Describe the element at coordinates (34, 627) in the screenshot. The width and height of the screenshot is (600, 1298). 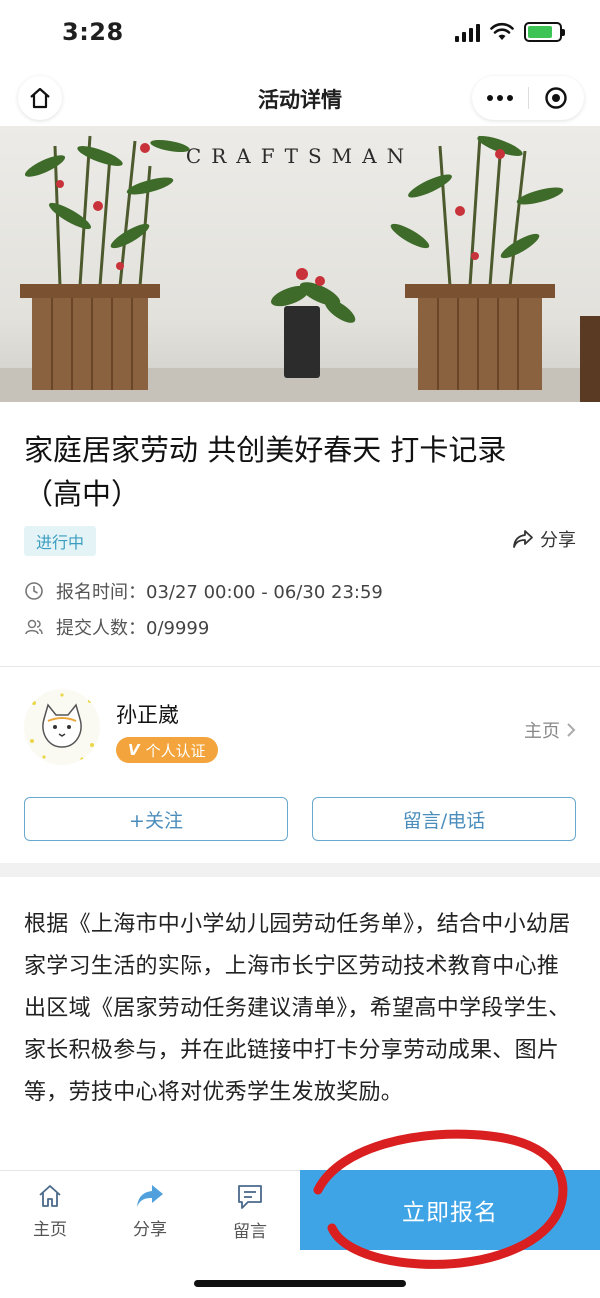
I see `people-icon` at that location.